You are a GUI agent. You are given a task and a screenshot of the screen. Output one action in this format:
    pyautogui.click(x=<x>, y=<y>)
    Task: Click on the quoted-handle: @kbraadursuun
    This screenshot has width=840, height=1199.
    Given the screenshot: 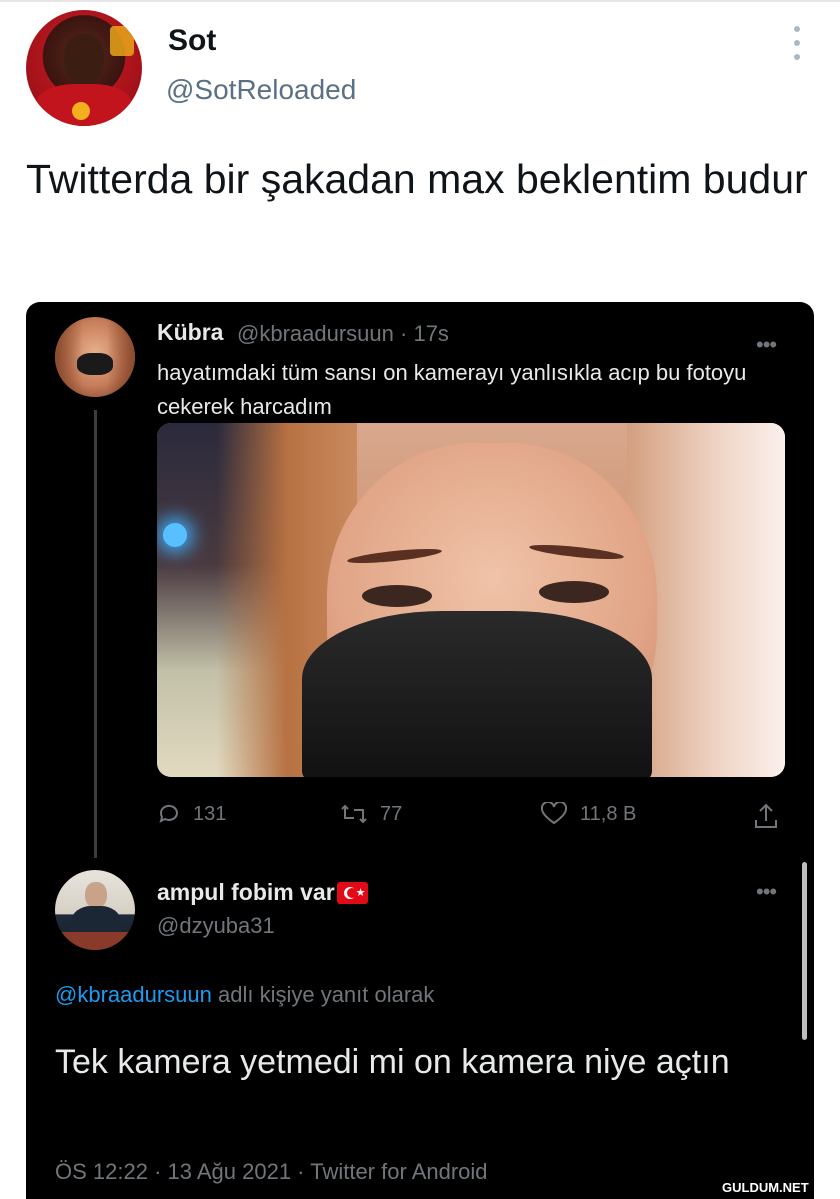 What is the action you would take?
    pyautogui.click(x=315, y=333)
    